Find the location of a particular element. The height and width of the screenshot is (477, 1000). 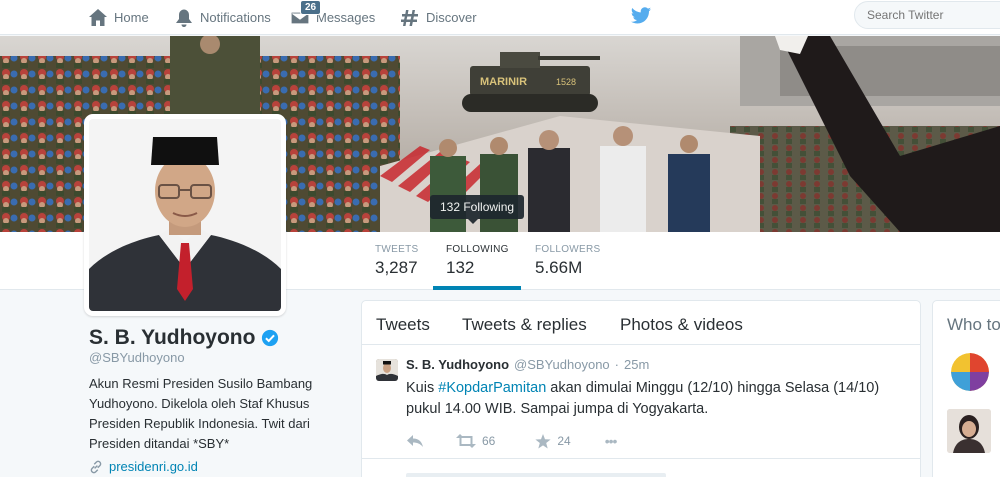

avatar-photo is located at coordinates (185, 215).